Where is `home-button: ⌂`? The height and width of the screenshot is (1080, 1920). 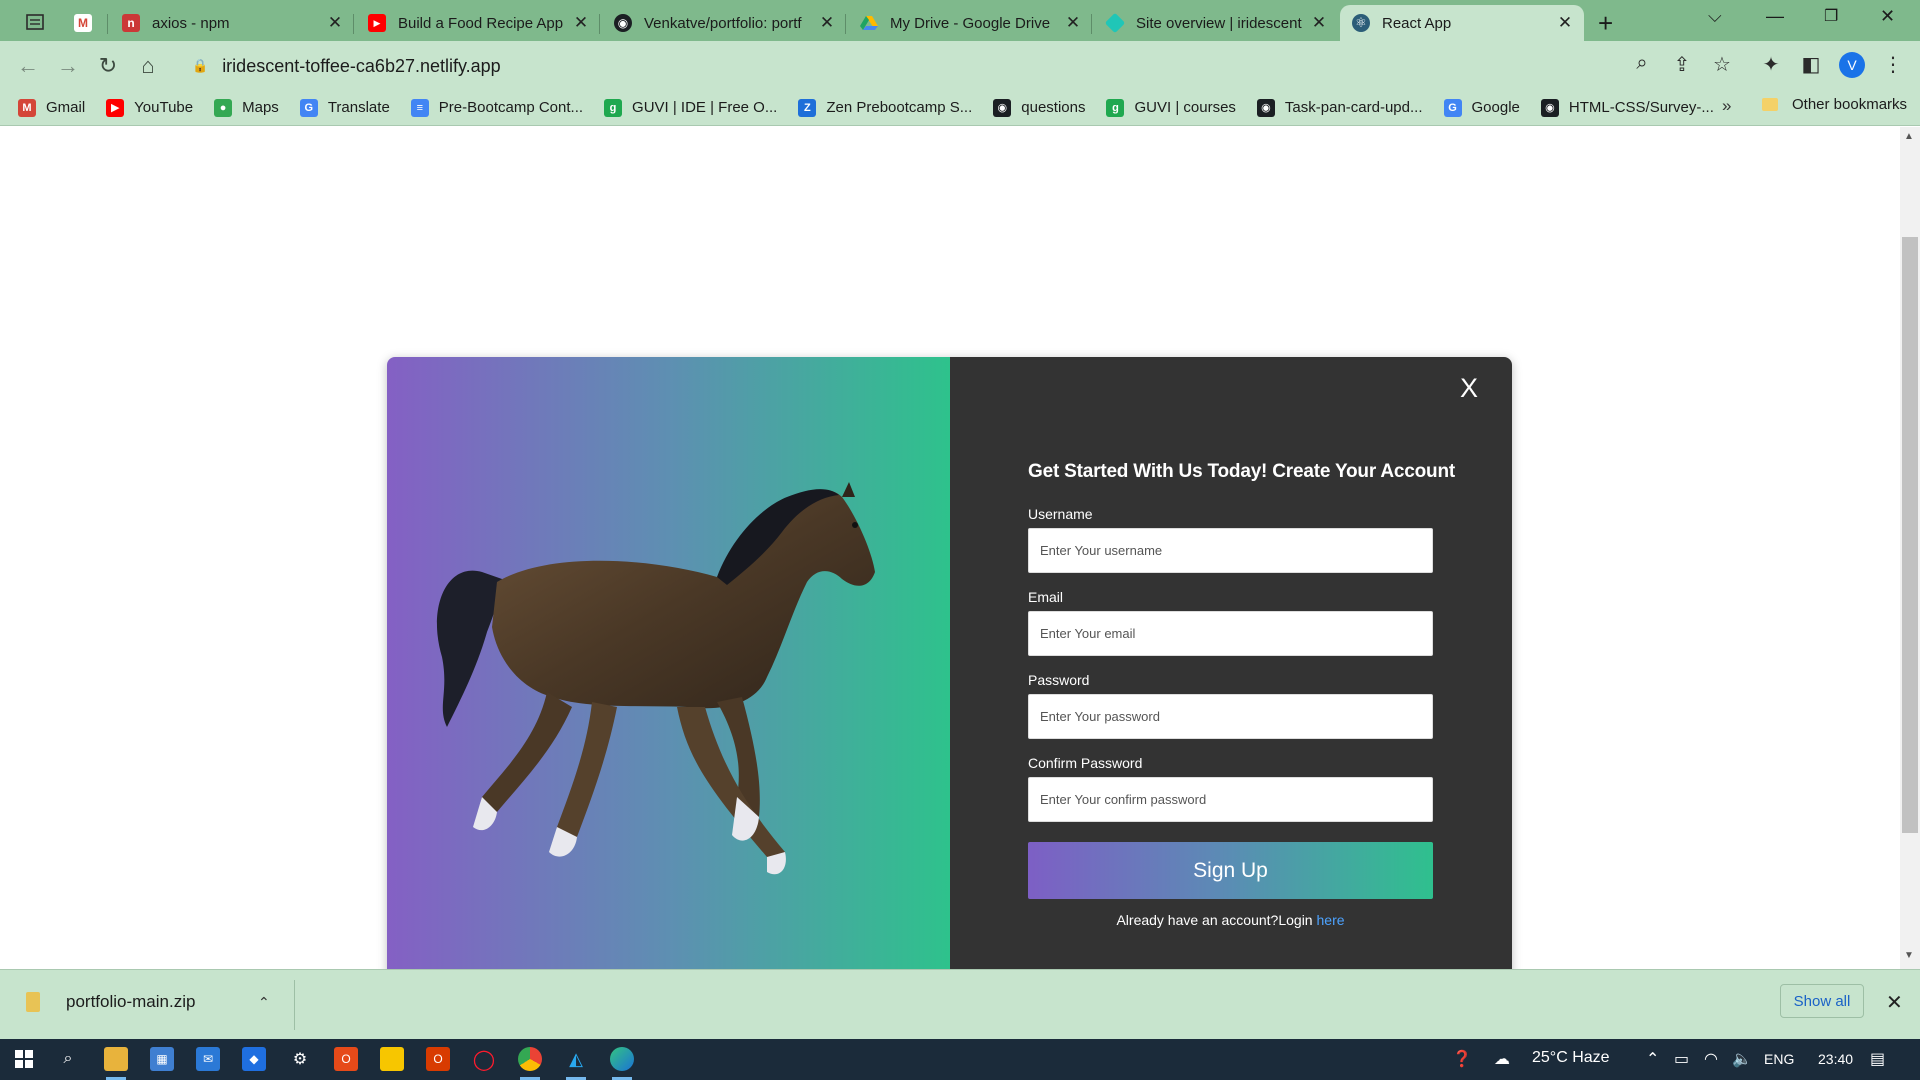 home-button: ⌂ is located at coordinates (148, 66).